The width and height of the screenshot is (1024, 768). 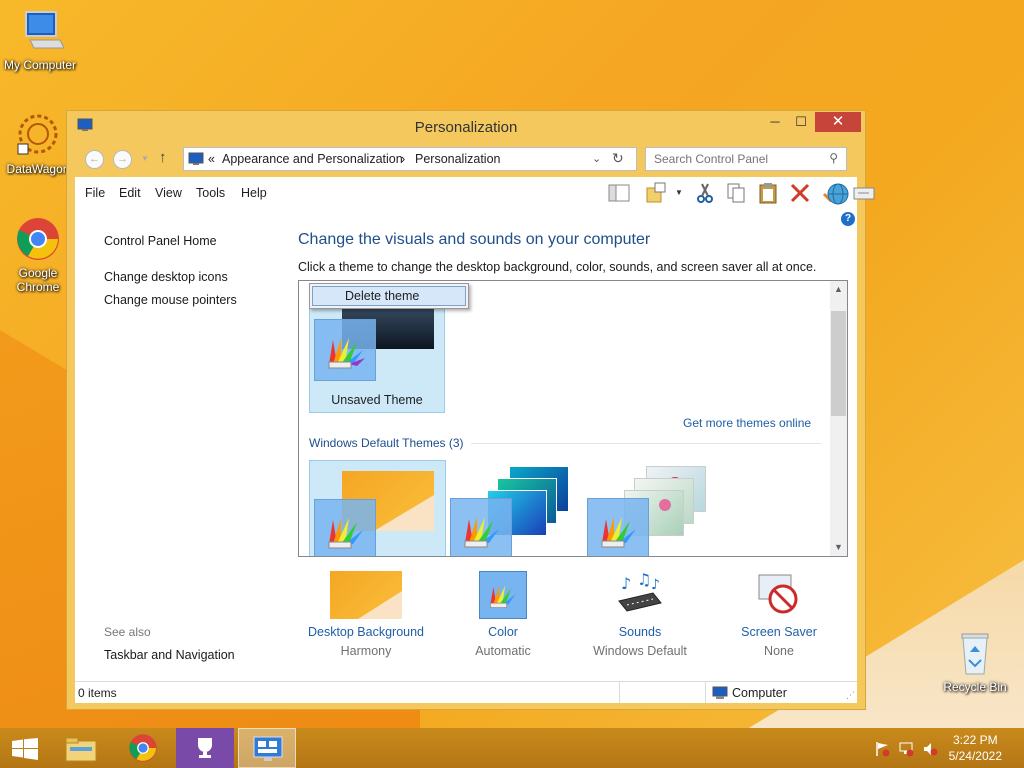 I want to click on control-panel-icon, so click(x=268, y=749).